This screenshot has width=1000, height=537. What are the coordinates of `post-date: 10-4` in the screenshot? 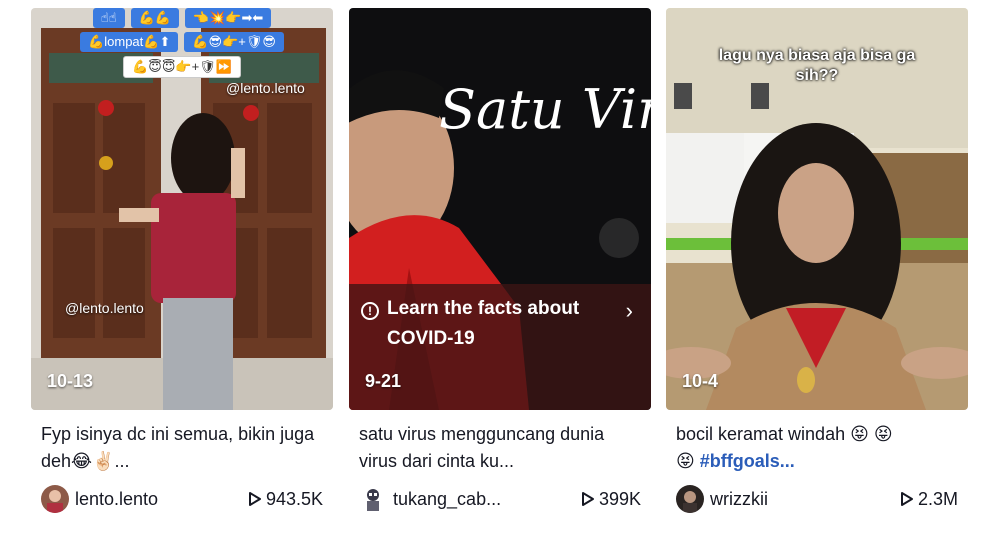 It's located at (700, 381).